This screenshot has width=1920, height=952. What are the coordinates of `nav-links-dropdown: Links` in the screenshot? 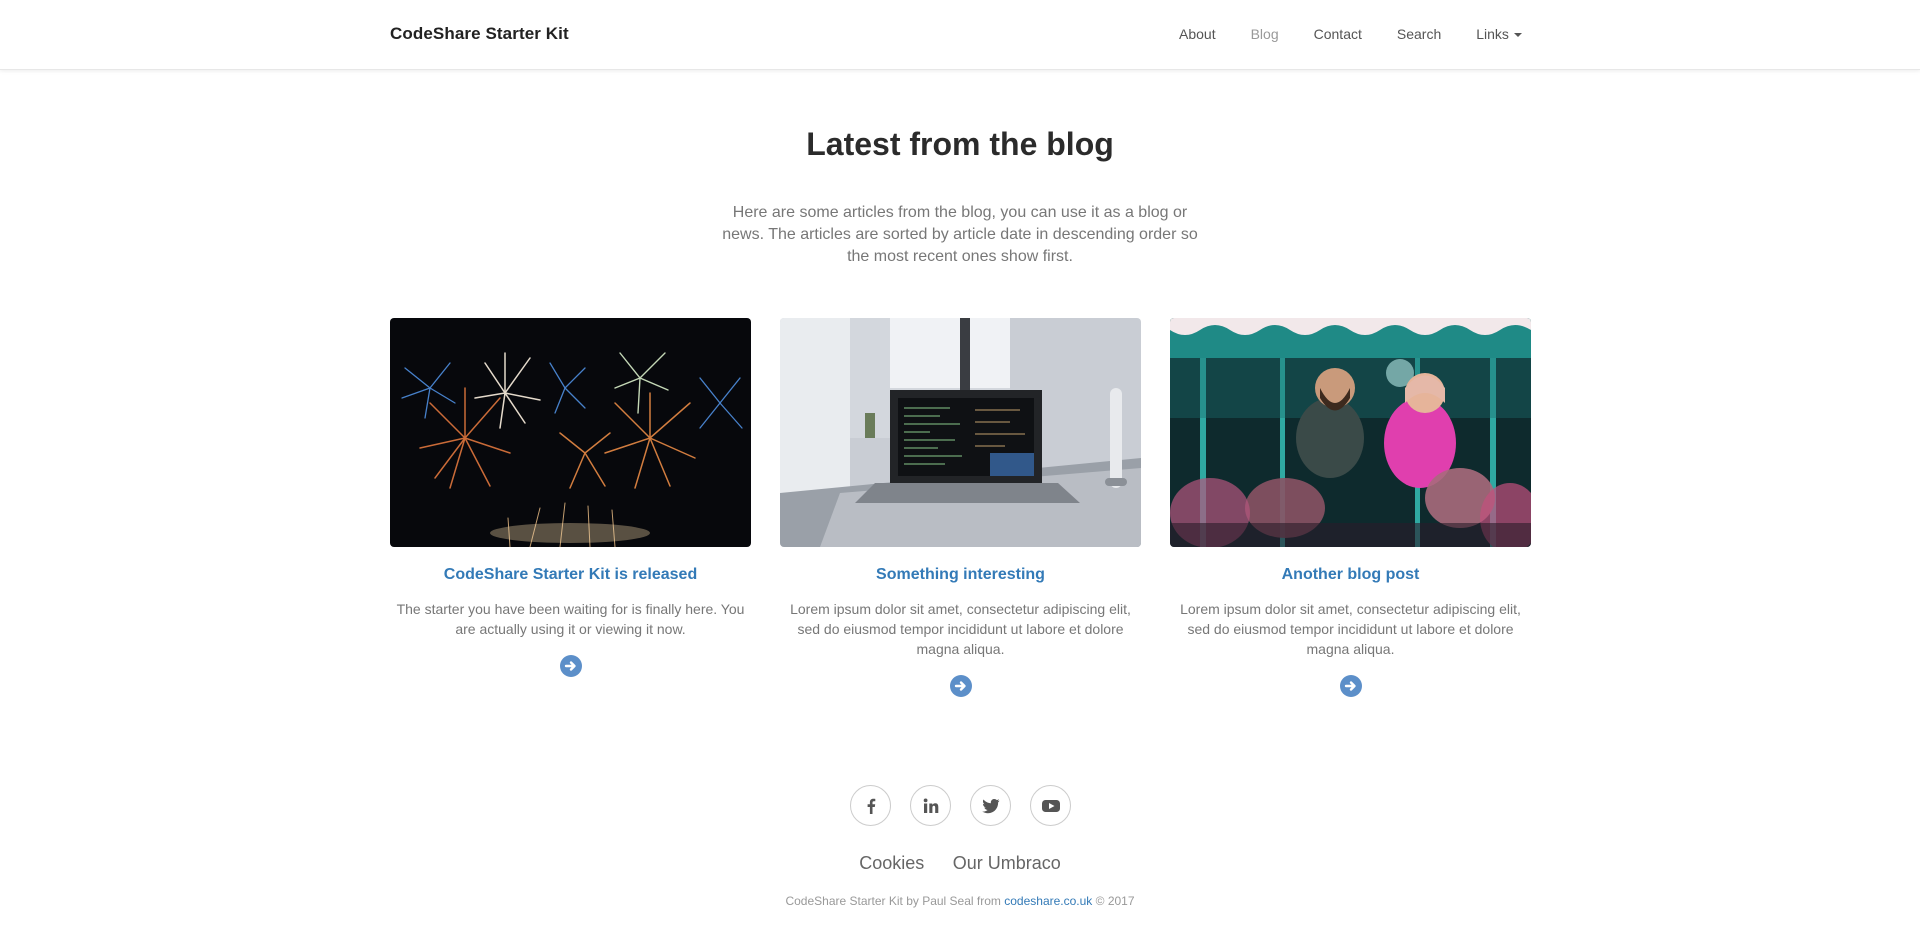 It's located at (1499, 34).